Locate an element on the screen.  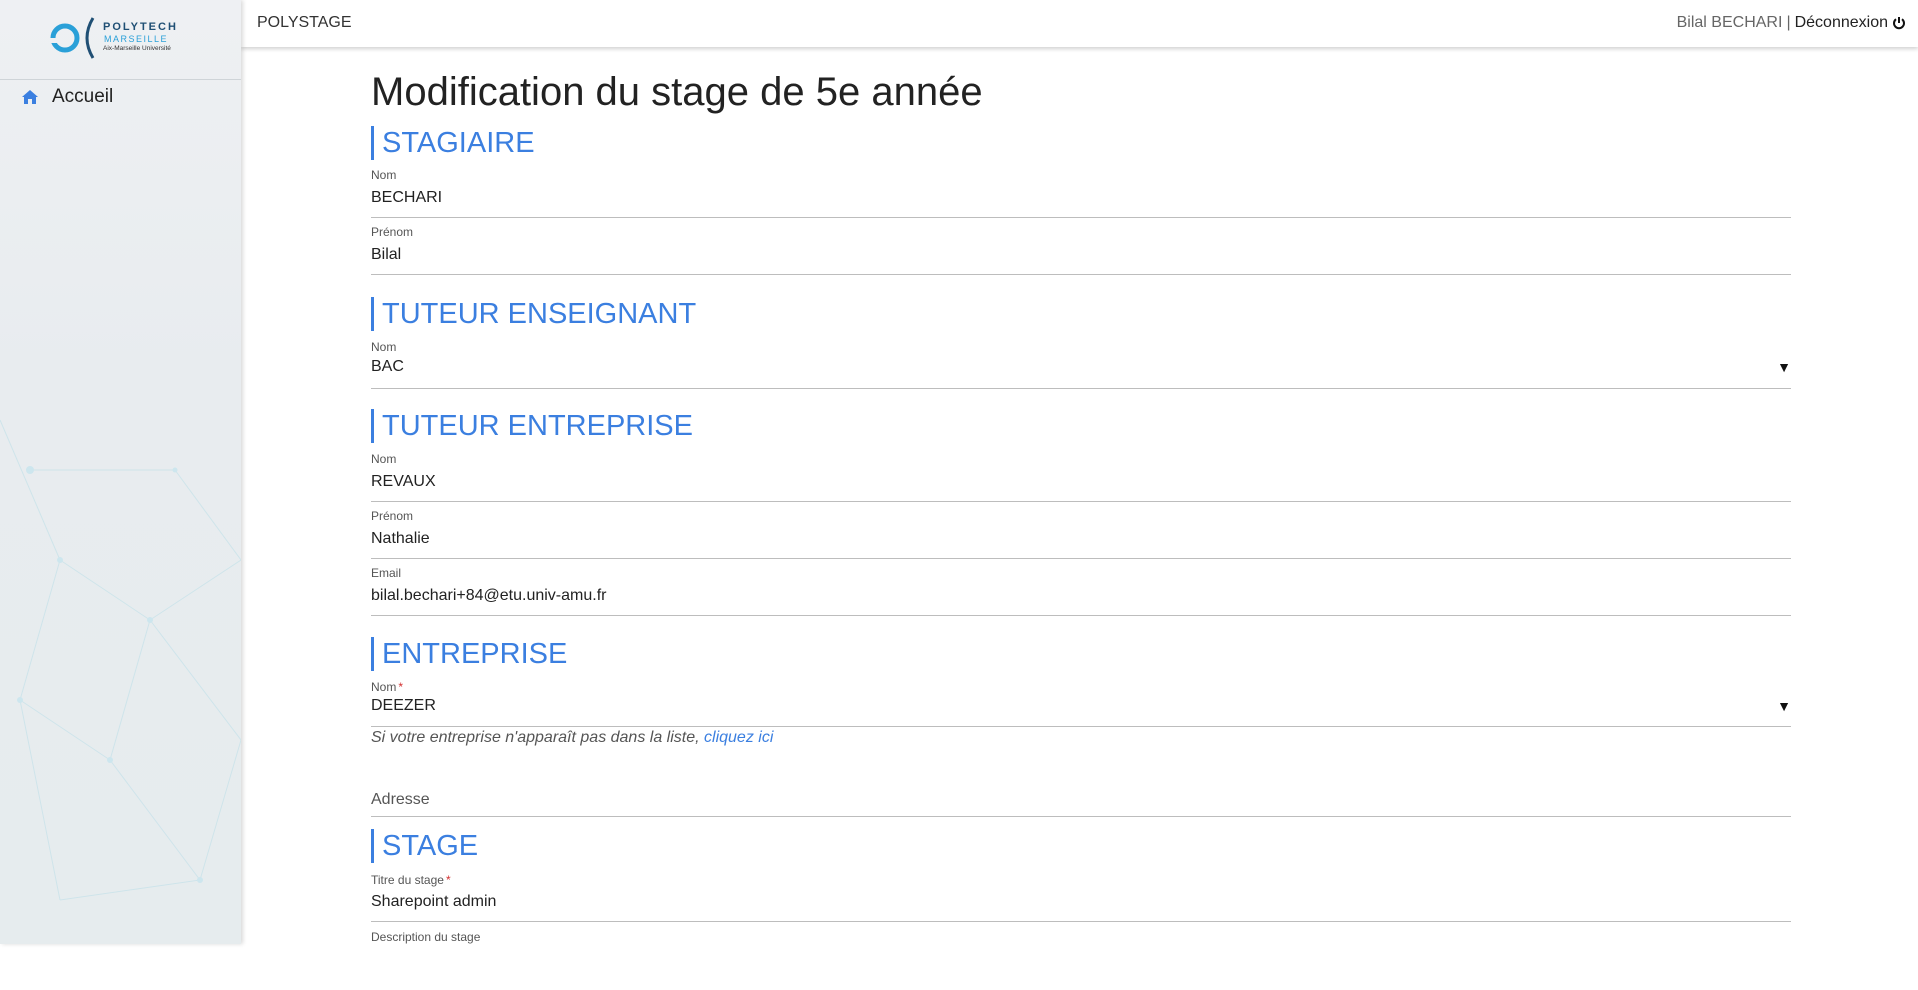
field-label: Titre du stage * is located at coordinates (411, 880).